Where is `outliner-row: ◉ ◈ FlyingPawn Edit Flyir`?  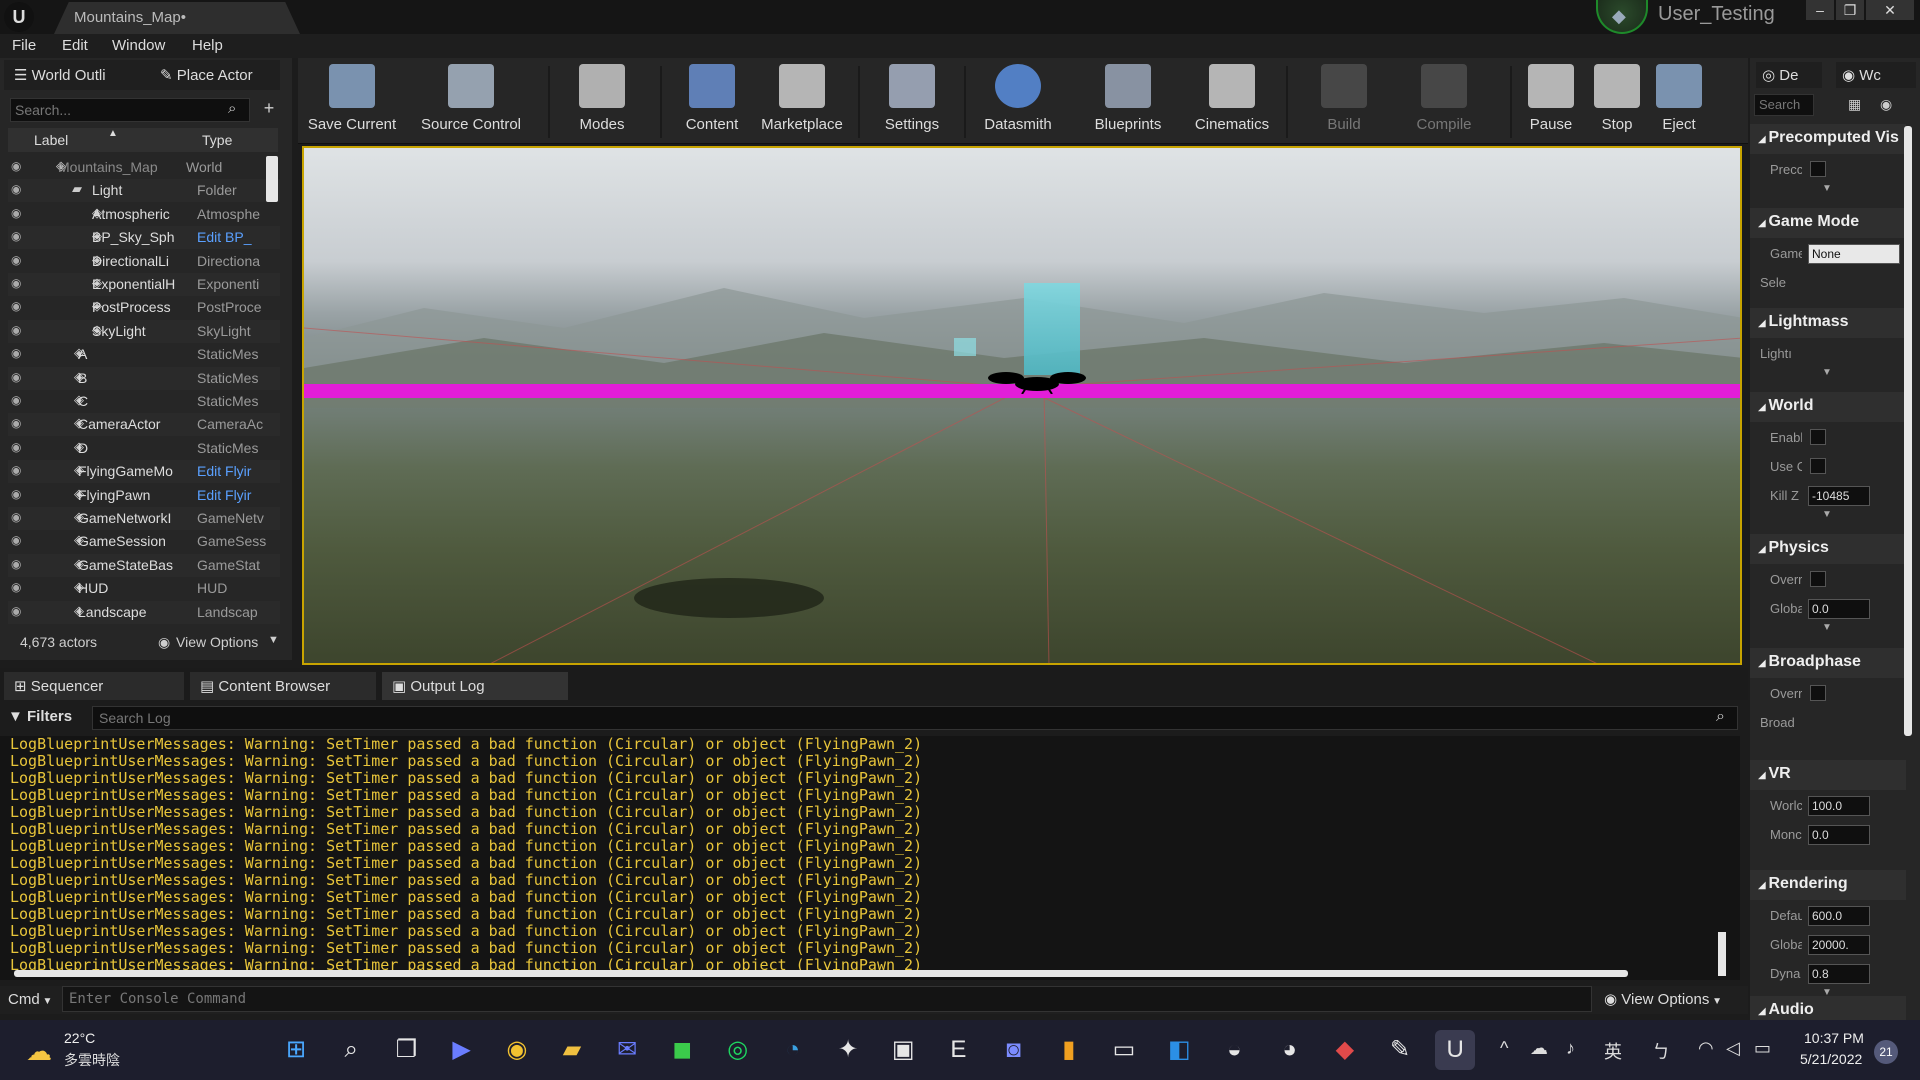
outliner-row: ◉ ◈ FlyingPawn Edit Flyir is located at coordinates (144, 495).